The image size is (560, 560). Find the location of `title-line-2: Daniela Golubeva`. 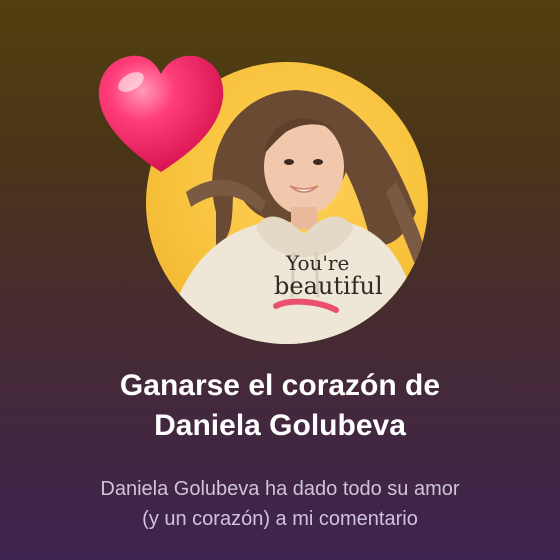

title-line-2: Daniela Golubeva is located at coordinates (280, 425).